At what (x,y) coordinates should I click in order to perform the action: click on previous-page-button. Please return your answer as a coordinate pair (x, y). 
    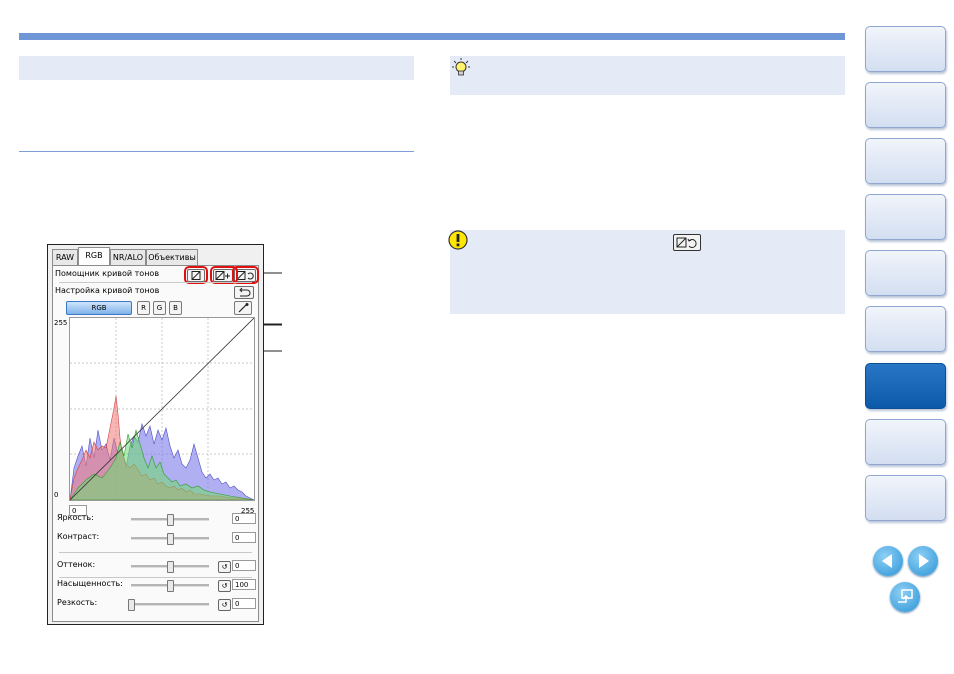
    Looking at the image, I should click on (888, 561).